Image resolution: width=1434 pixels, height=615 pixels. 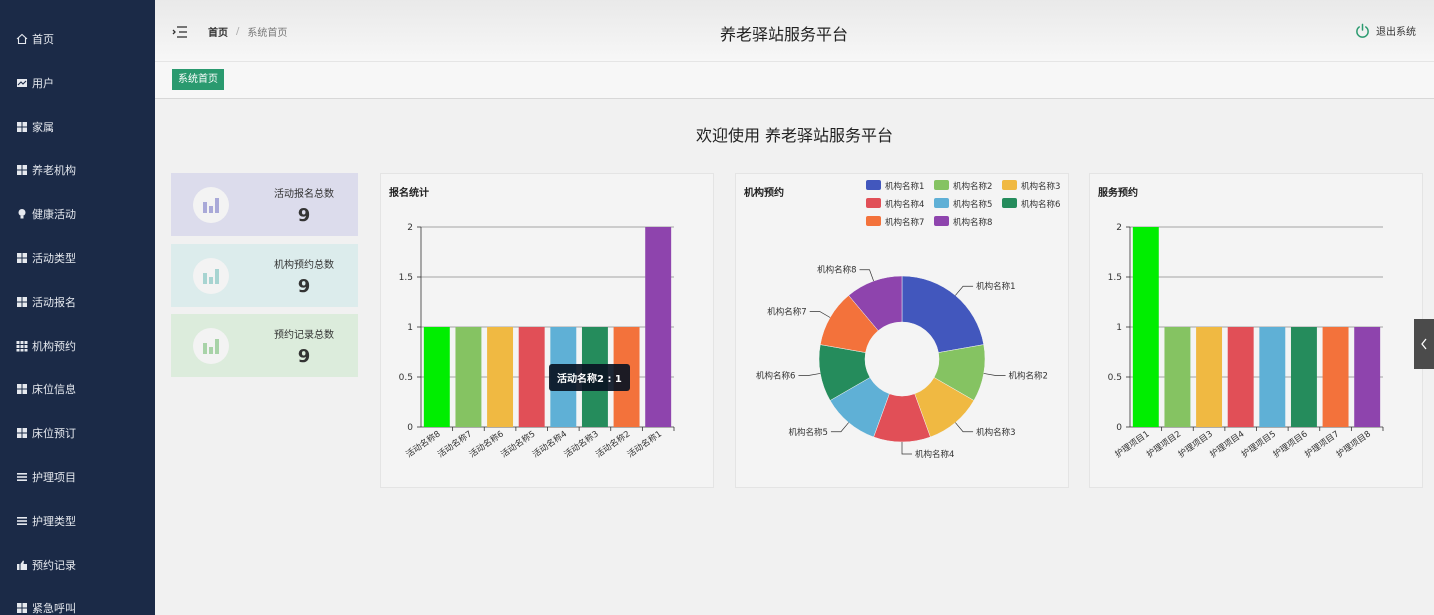 I want to click on sidebar-item: 机构预约, so click(x=77, y=346).